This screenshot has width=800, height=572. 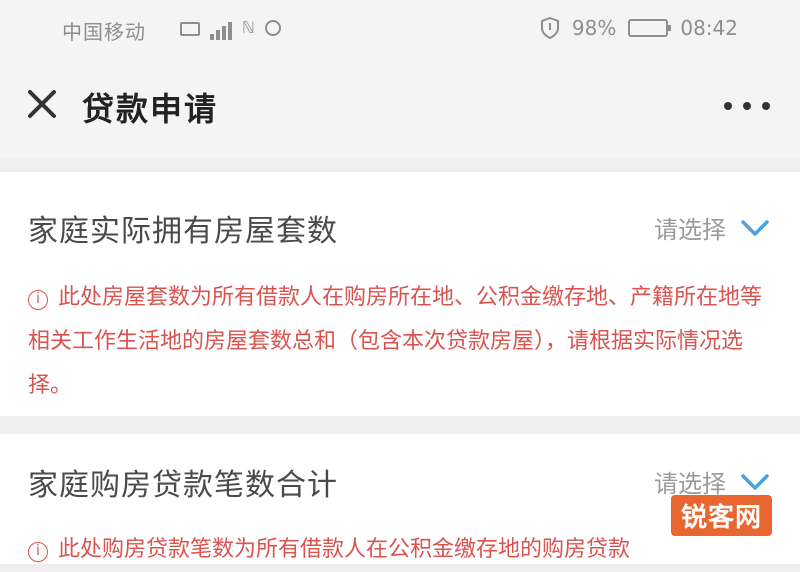 I want to click on house-count-select: 请选择, so click(x=712, y=227).